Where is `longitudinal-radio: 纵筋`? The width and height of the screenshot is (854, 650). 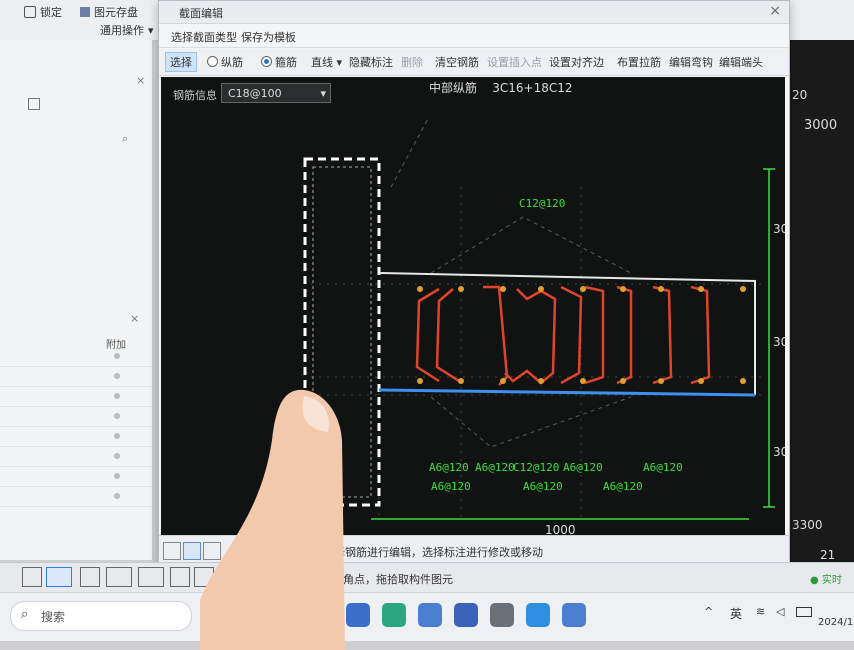
longitudinal-radio: 纵筋 is located at coordinates (225, 62).